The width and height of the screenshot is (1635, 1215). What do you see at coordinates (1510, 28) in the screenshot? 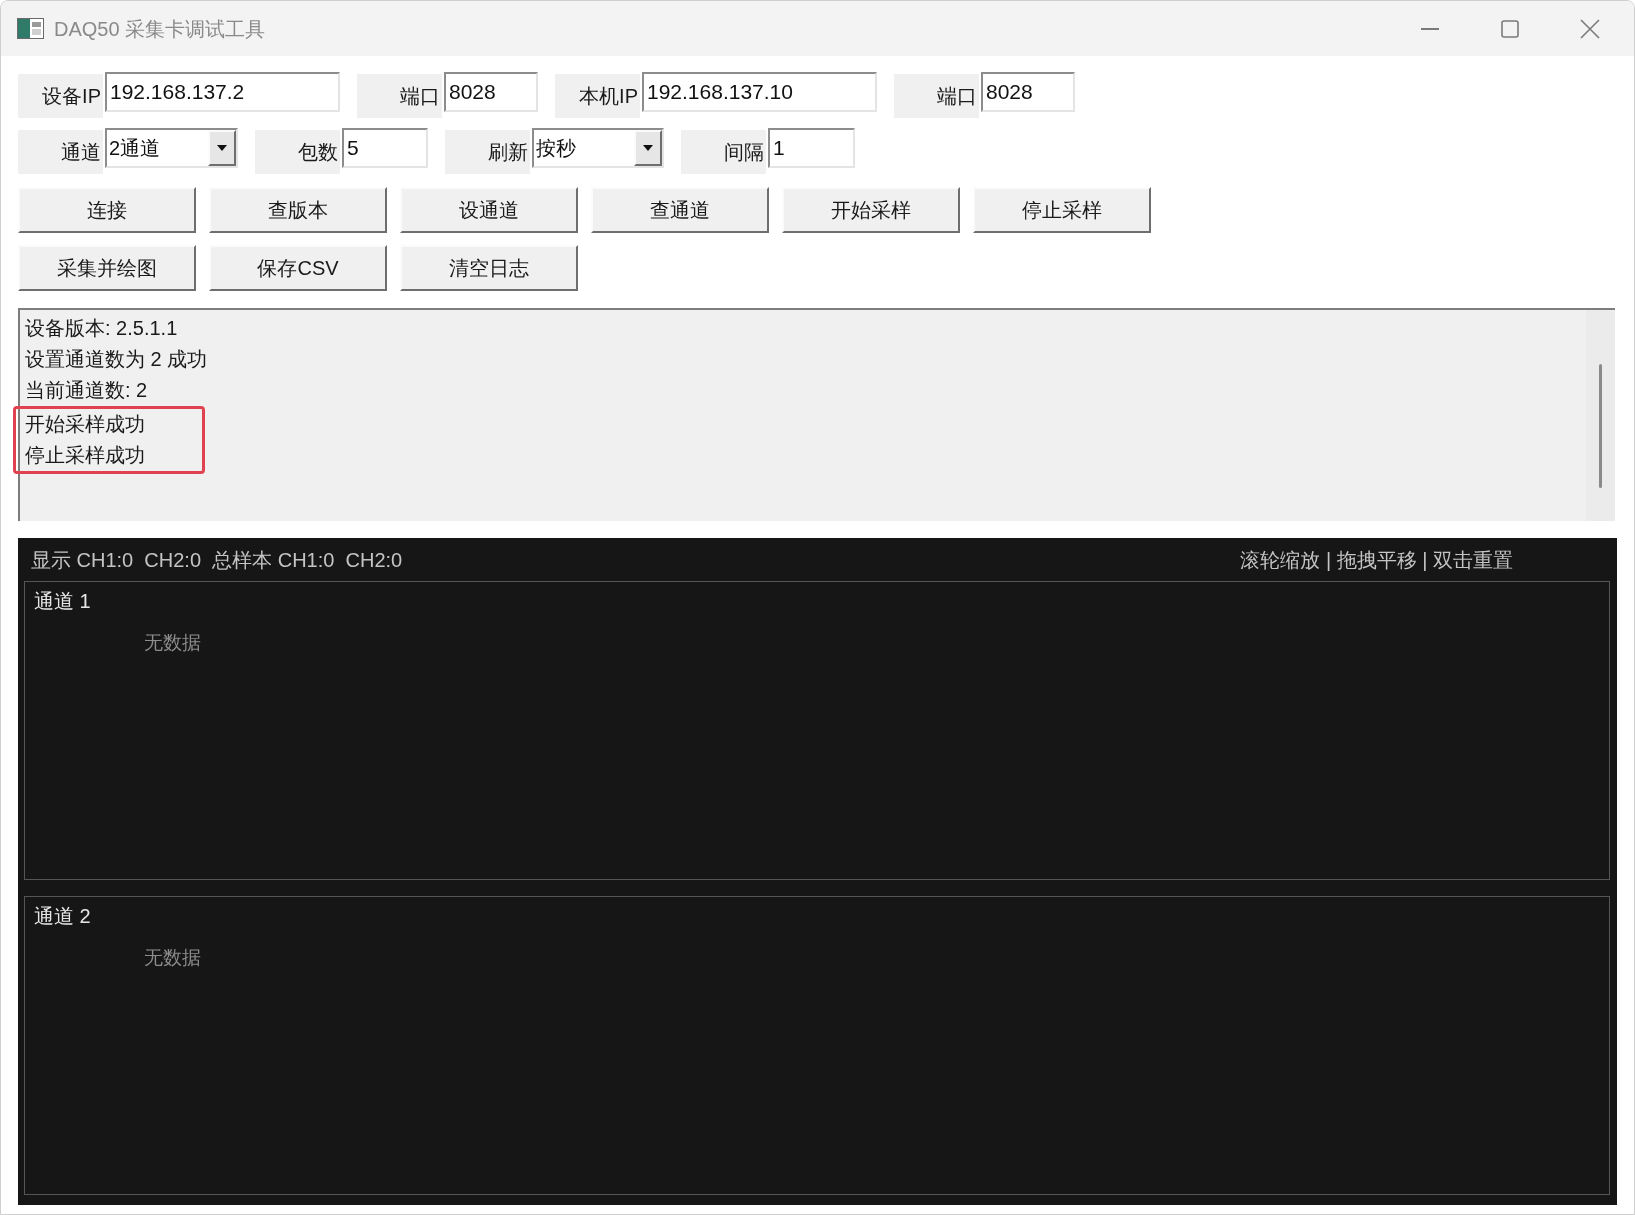
I see `maximize-icon` at bounding box center [1510, 28].